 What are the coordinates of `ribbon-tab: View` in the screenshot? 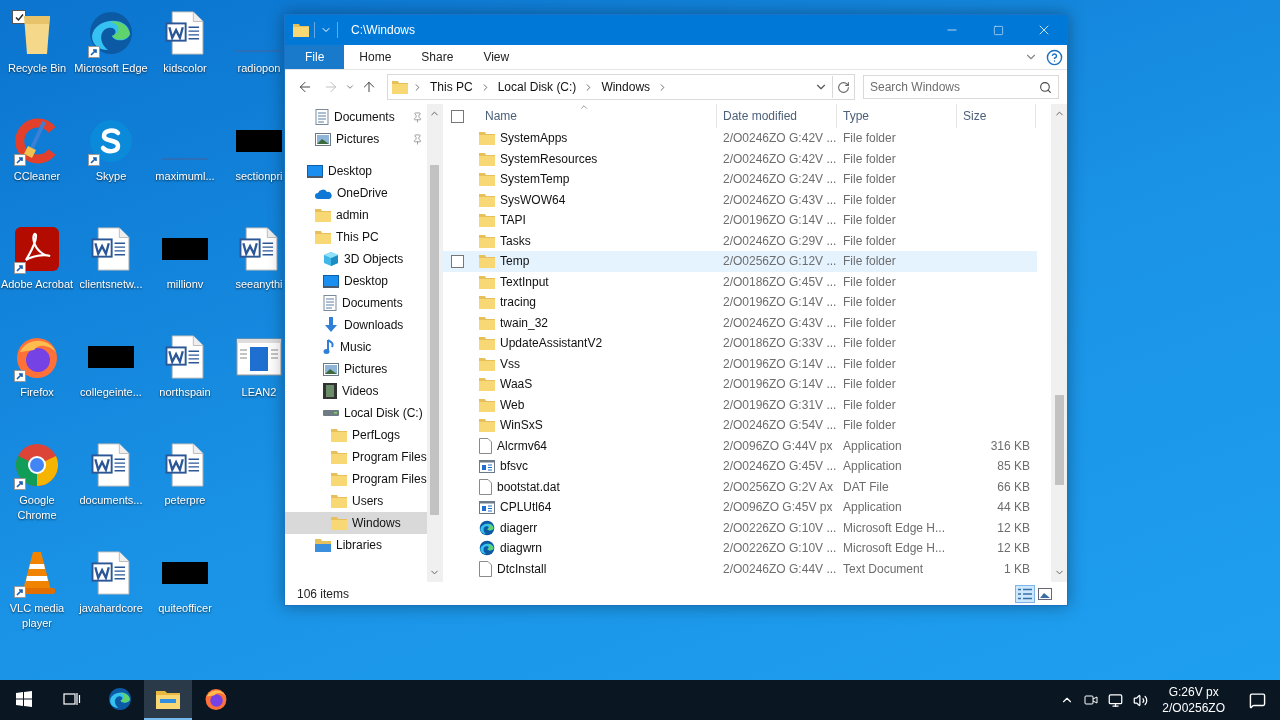 It's located at (496, 57).